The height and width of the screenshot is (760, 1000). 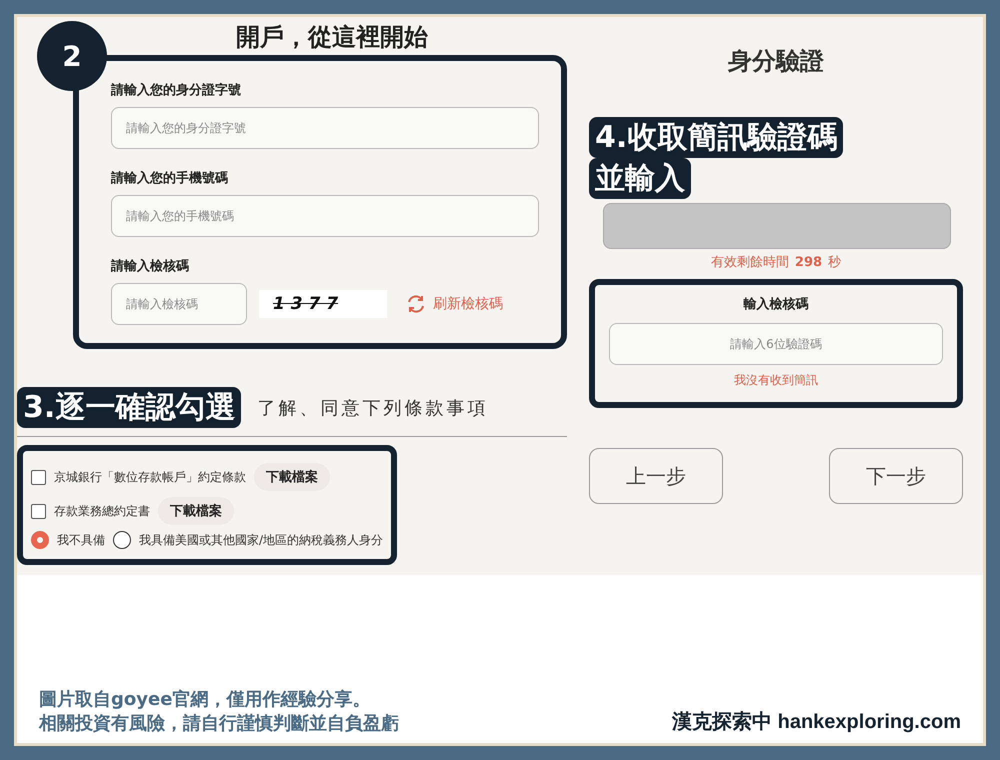 I want to click on step-button: 上一步, so click(x=656, y=476).